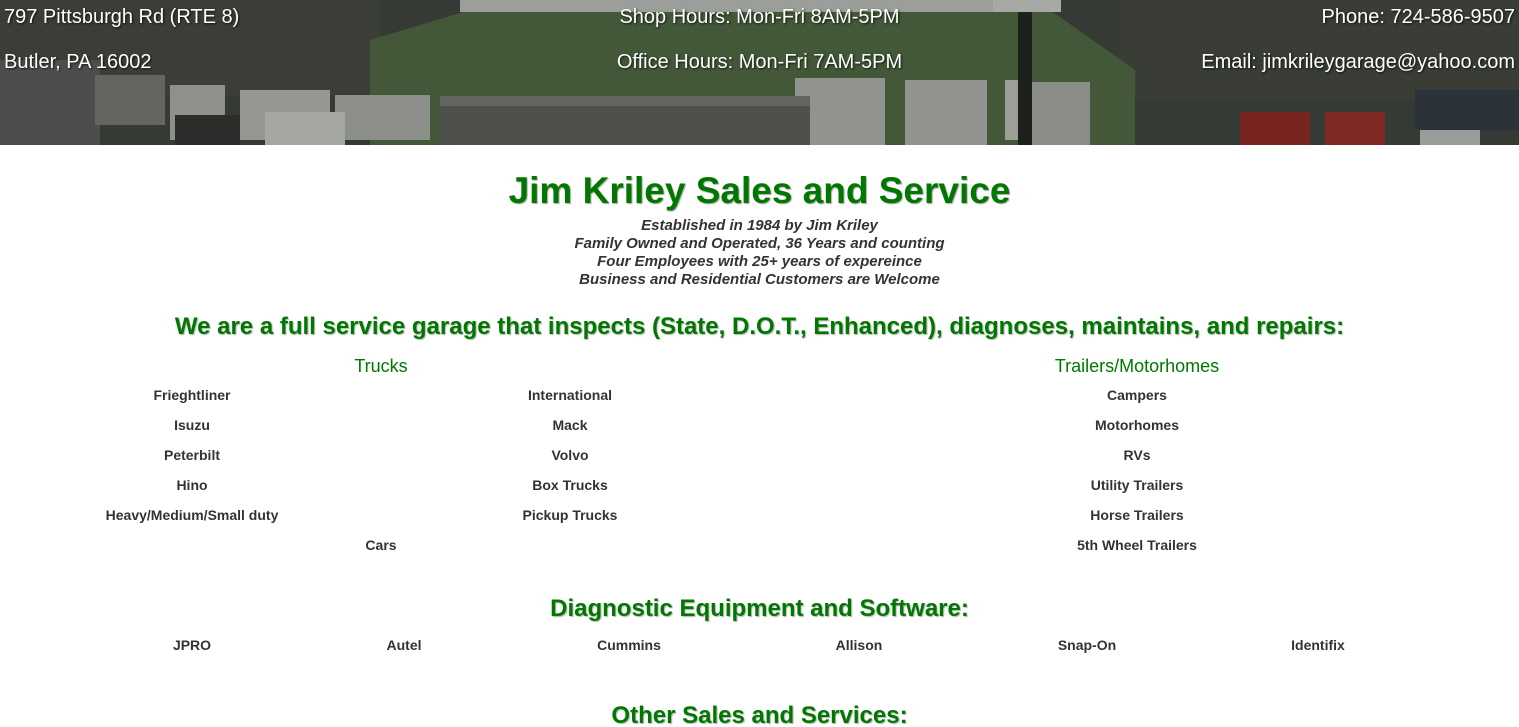 The width and height of the screenshot is (1519, 727). Describe the element at coordinates (759, 225) in the screenshot. I see `tagline-line: Established in 1984 by Jim Kriley` at that location.